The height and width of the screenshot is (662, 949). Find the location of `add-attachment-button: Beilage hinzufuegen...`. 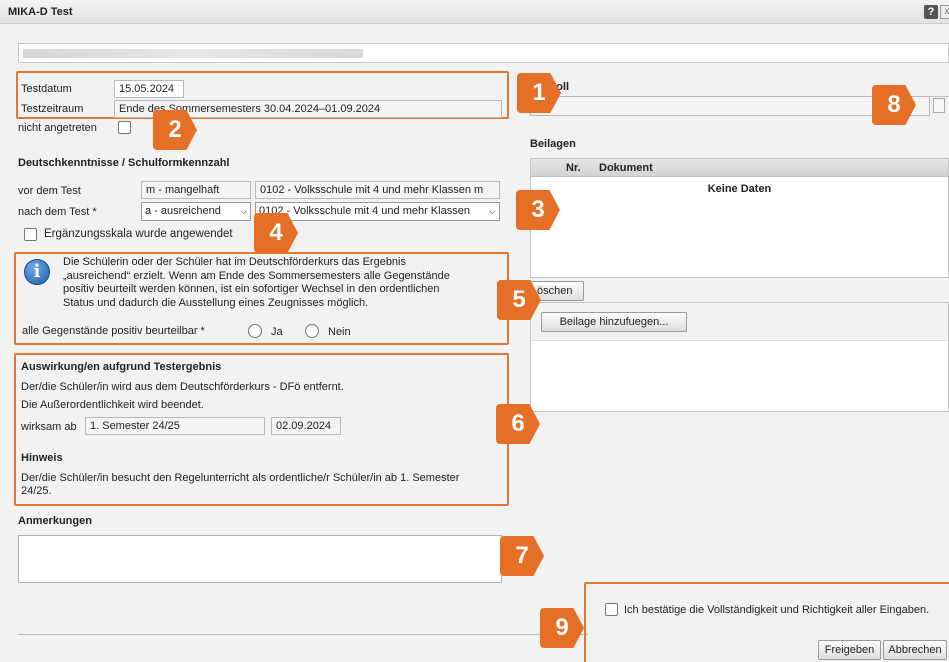

add-attachment-button: Beilage hinzufuegen... is located at coordinates (614, 322).